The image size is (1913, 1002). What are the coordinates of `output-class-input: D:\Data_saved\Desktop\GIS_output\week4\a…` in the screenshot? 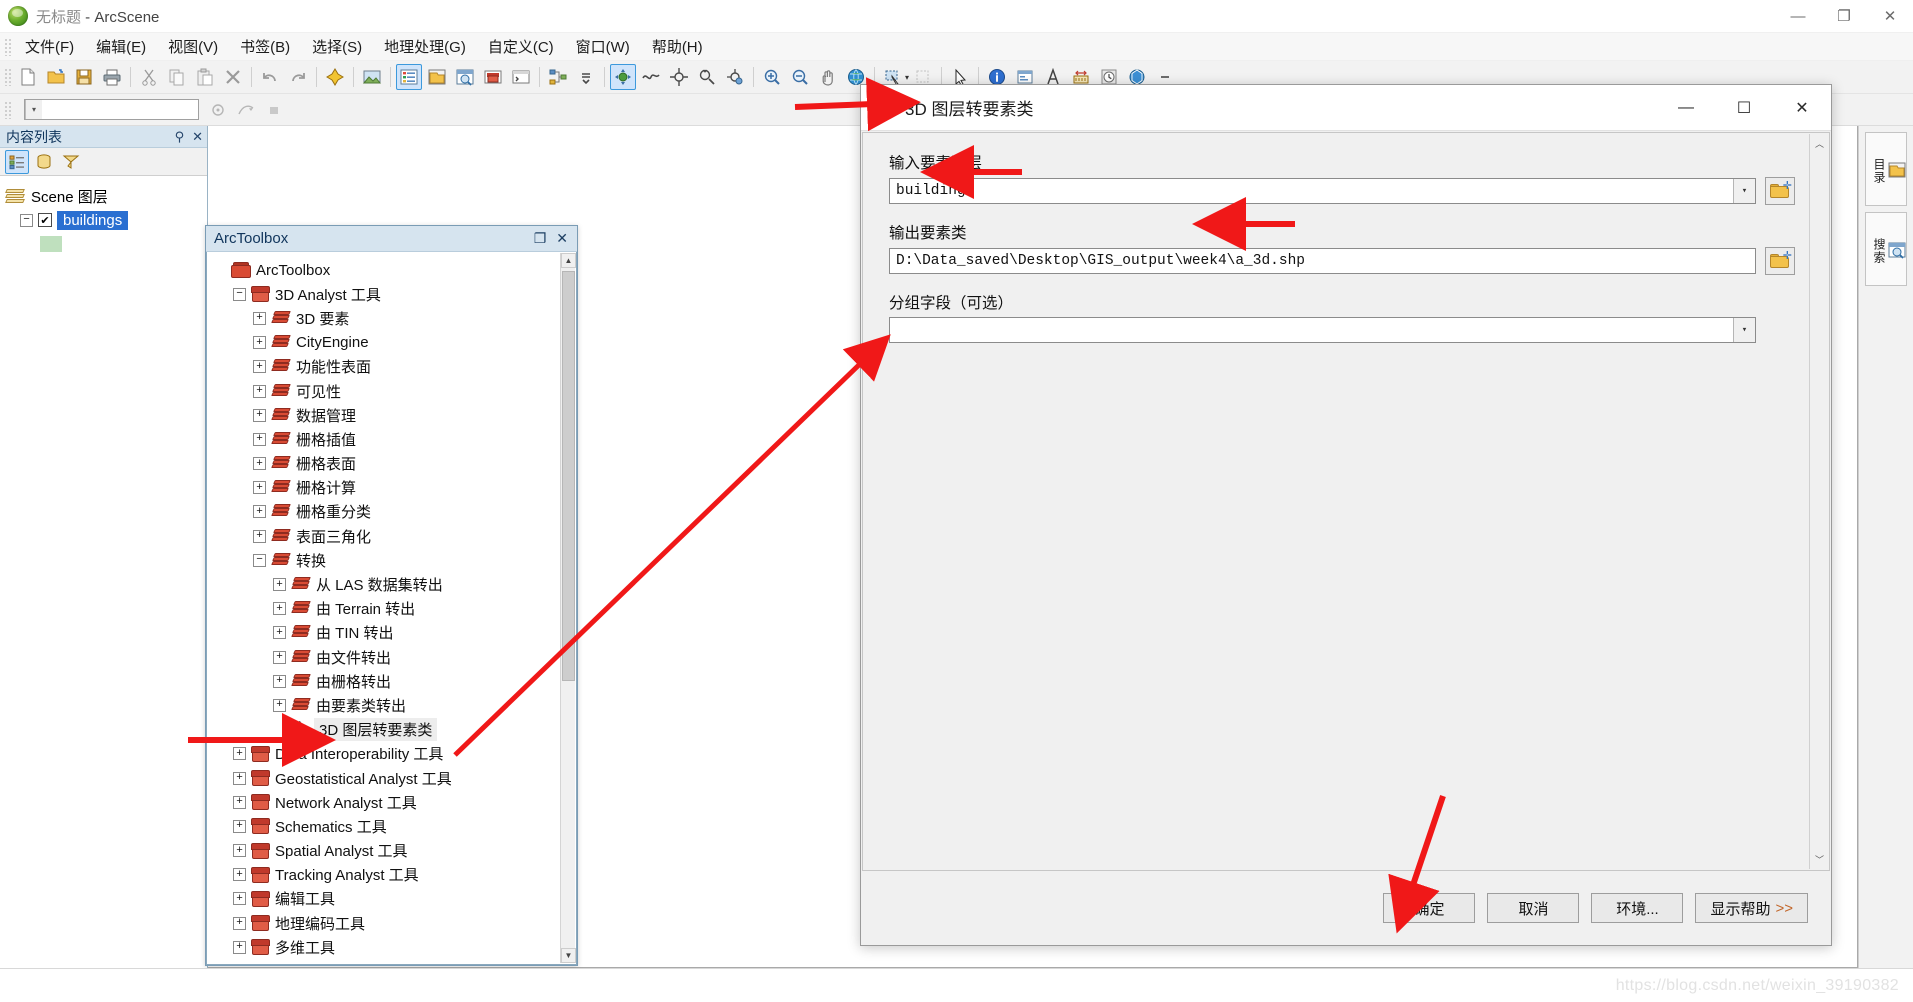 It's located at (1322, 261).